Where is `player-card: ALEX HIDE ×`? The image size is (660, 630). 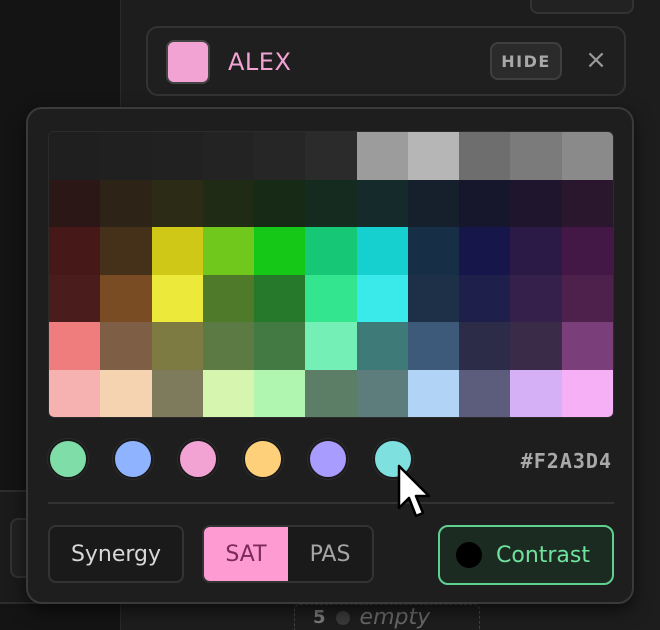 player-card: ALEX HIDE × is located at coordinates (386, 61).